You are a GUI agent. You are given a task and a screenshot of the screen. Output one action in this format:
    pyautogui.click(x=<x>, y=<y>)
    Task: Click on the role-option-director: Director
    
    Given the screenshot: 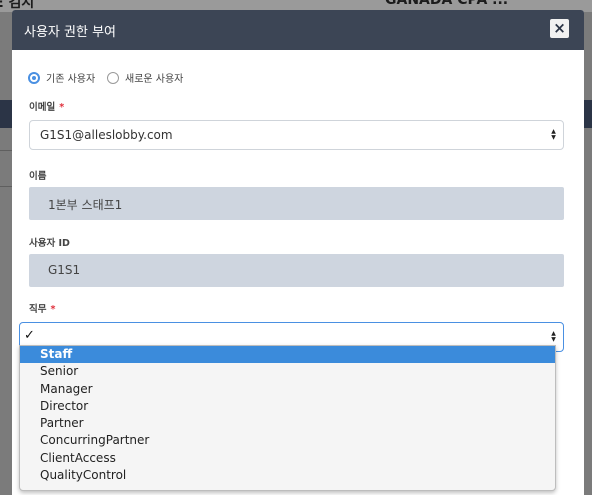 What is the action you would take?
    pyautogui.click(x=287, y=406)
    